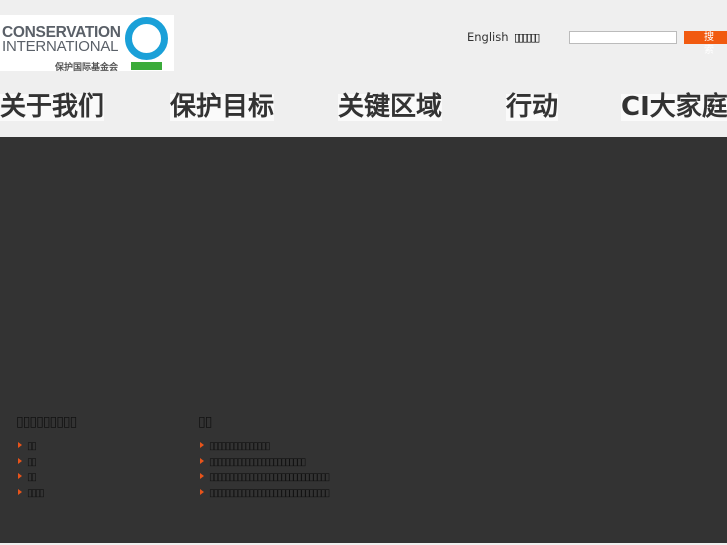 This screenshot has width=727, height=545. Describe the element at coordinates (623, 37) in the screenshot. I see `search-input` at that location.